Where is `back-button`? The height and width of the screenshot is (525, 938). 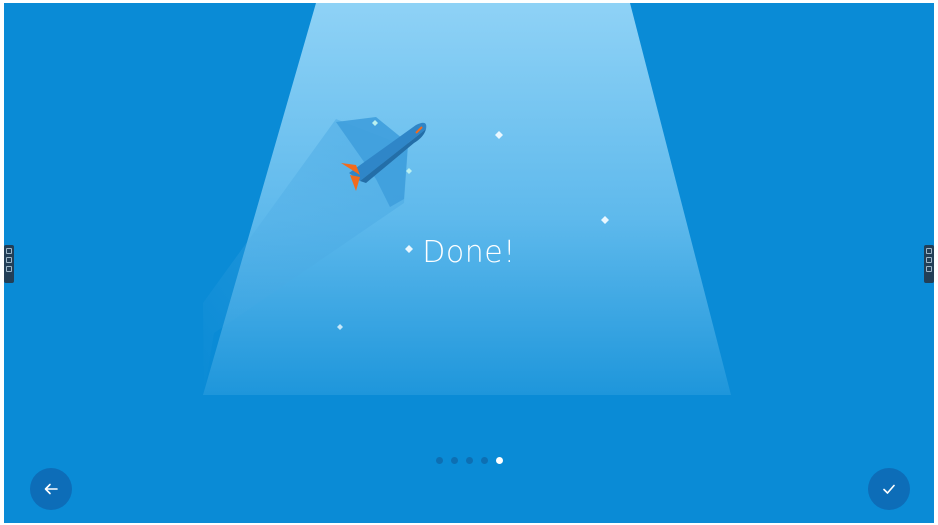 back-button is located at coordinates (51, 489).